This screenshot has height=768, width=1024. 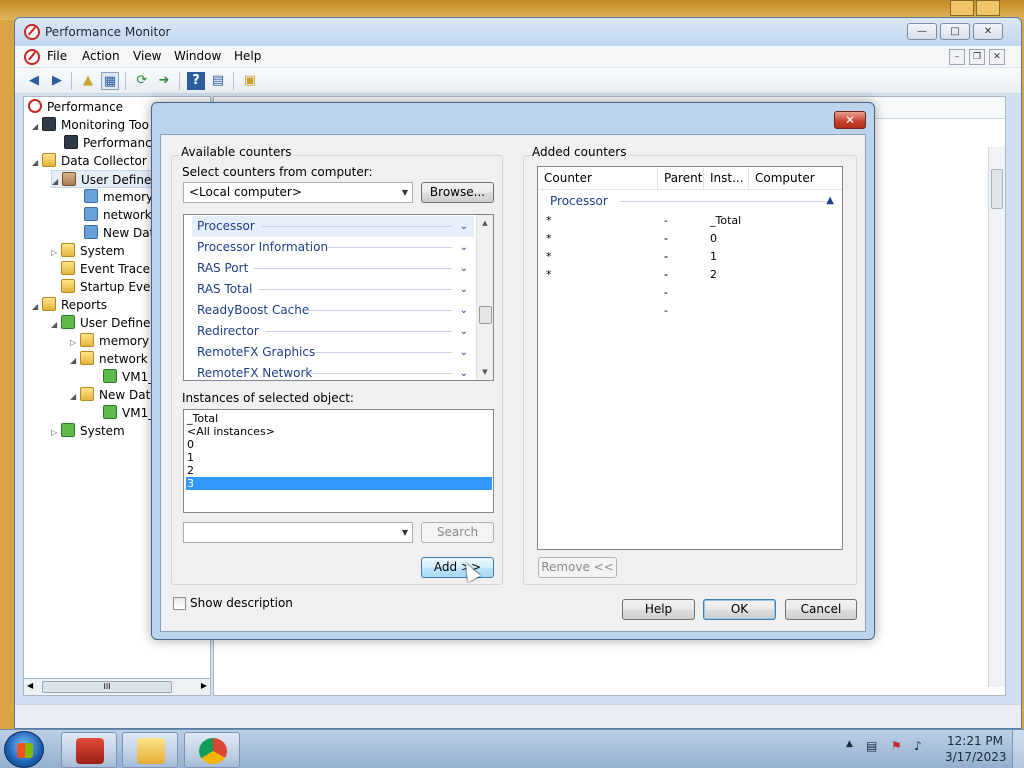 I want to click on tree-item-reports-new-data: ◢ New Data, so click(x=114, y=395).